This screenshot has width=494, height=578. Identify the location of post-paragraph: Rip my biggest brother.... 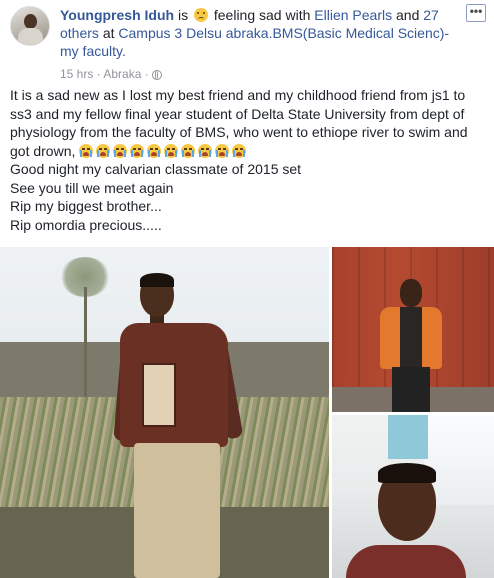
(86, 206).